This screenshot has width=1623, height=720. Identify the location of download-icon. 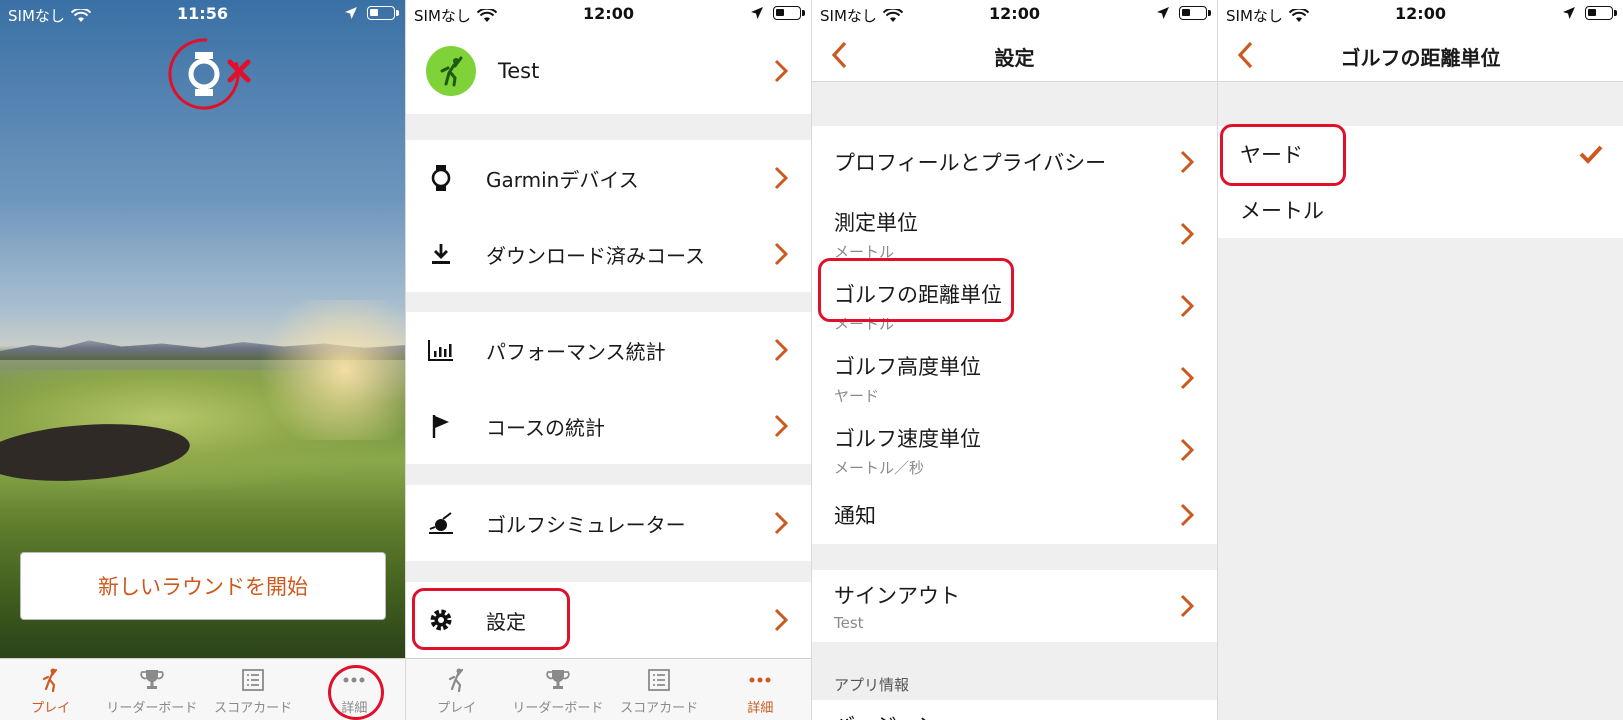
(441, 254).